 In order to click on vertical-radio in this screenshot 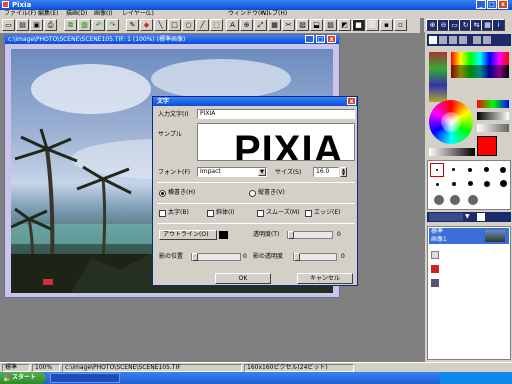, I will do `click(252, 193)`.